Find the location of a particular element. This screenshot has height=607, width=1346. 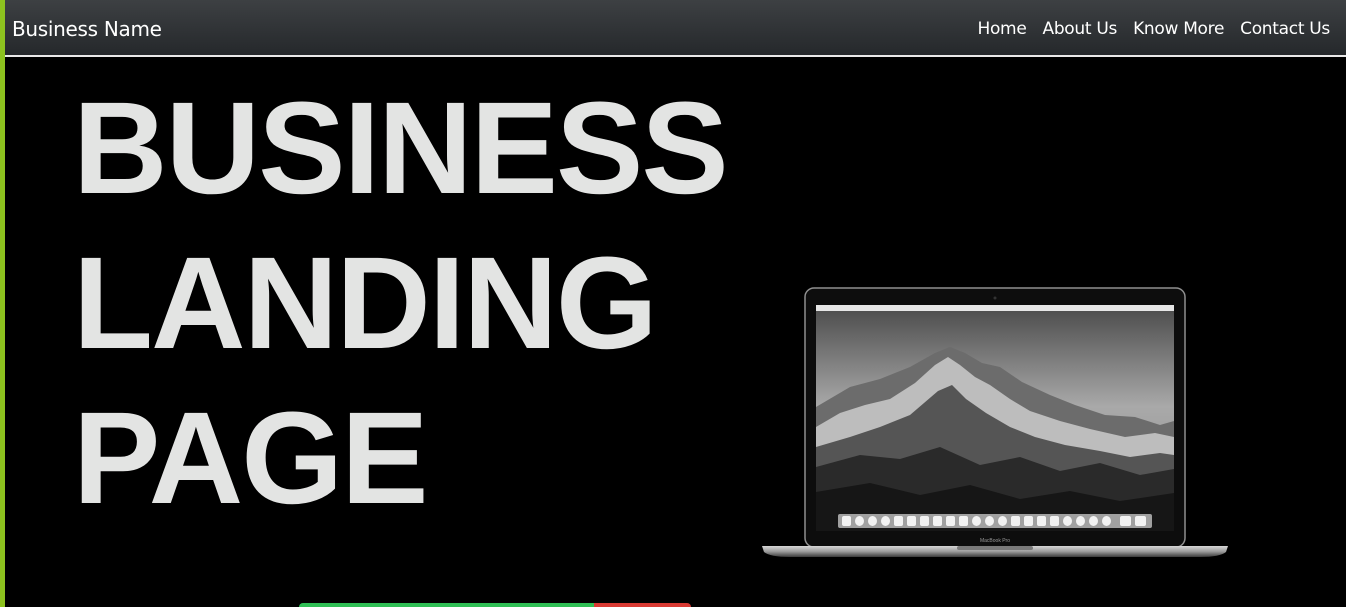

brand-link: Business Name is located at coordinates (87, 29).